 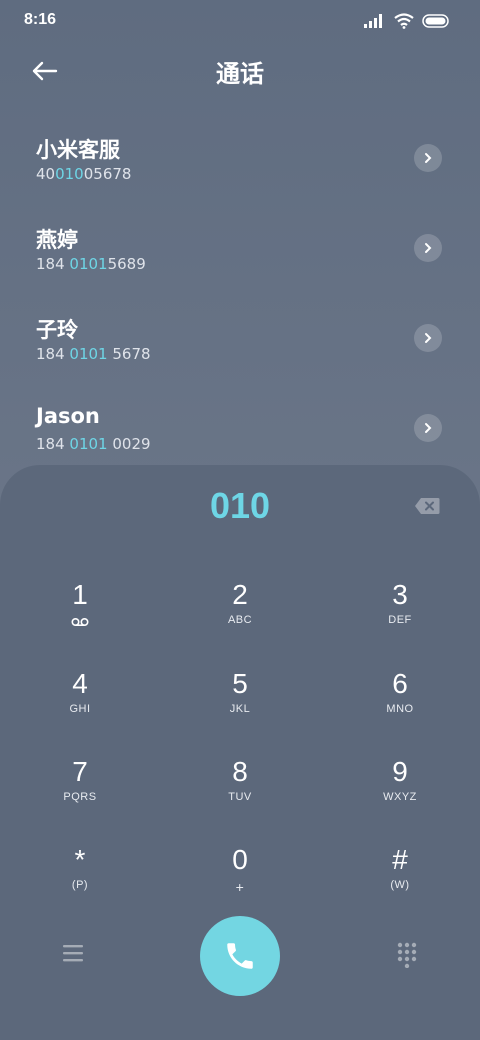 I want to click on dial-key-5: 5 JKL, so click(x=240, y=699).